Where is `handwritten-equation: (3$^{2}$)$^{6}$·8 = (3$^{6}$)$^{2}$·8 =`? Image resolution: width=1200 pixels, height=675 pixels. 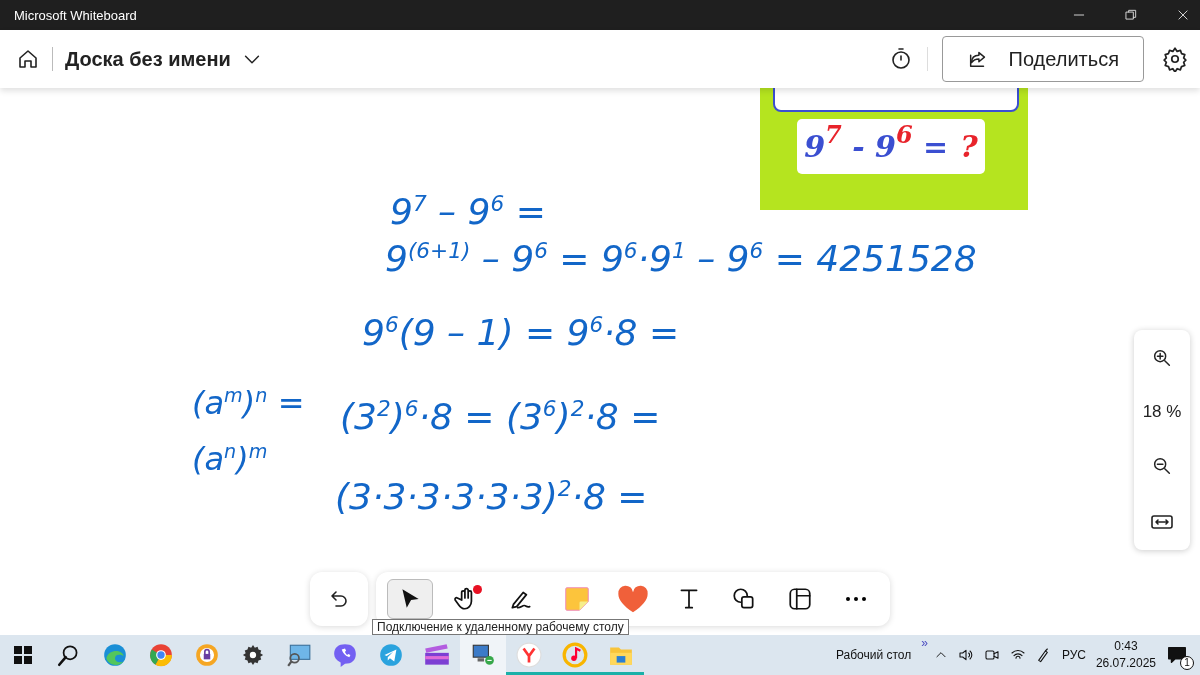 handwritten-equation: (3$^{2}$)$^{6}$·8 = (3$^{6}$)$^{2}$·8 = is located at coordinates (500, 416).